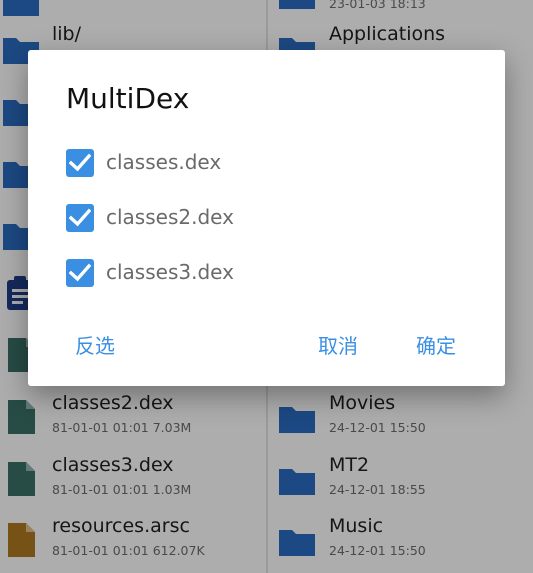  What do you see at coordinates (128, 98) in the screenshot?
I see `dialog-title: MultiDex` at bounding box center [128, 98].